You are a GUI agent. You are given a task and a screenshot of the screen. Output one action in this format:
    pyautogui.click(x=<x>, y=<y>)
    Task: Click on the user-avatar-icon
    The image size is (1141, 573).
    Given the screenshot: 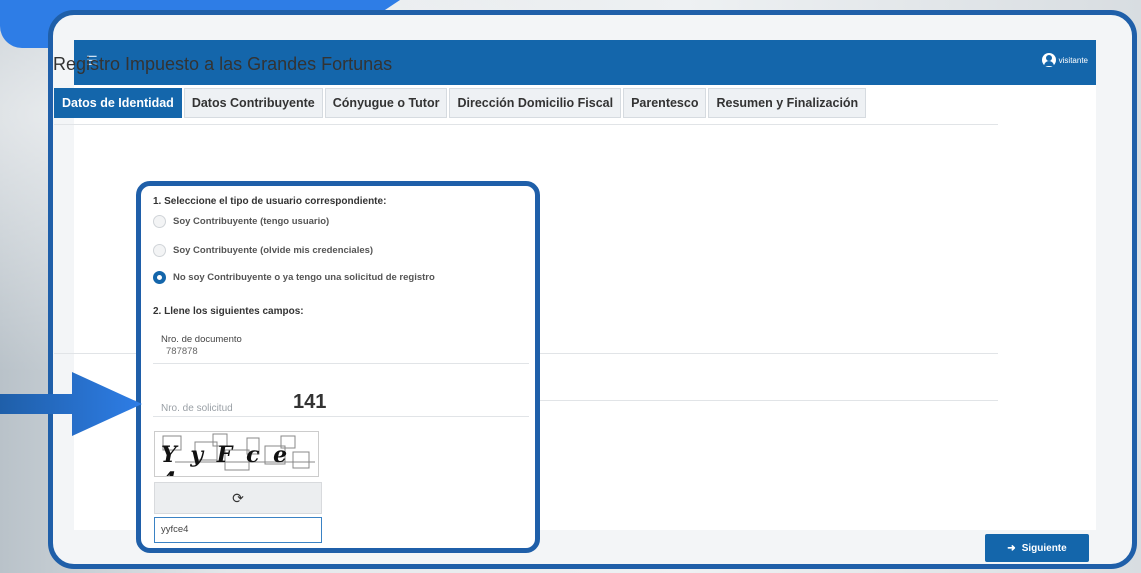 What is the action you would take?
    pyautogui.click(x=1048, y=60)
    